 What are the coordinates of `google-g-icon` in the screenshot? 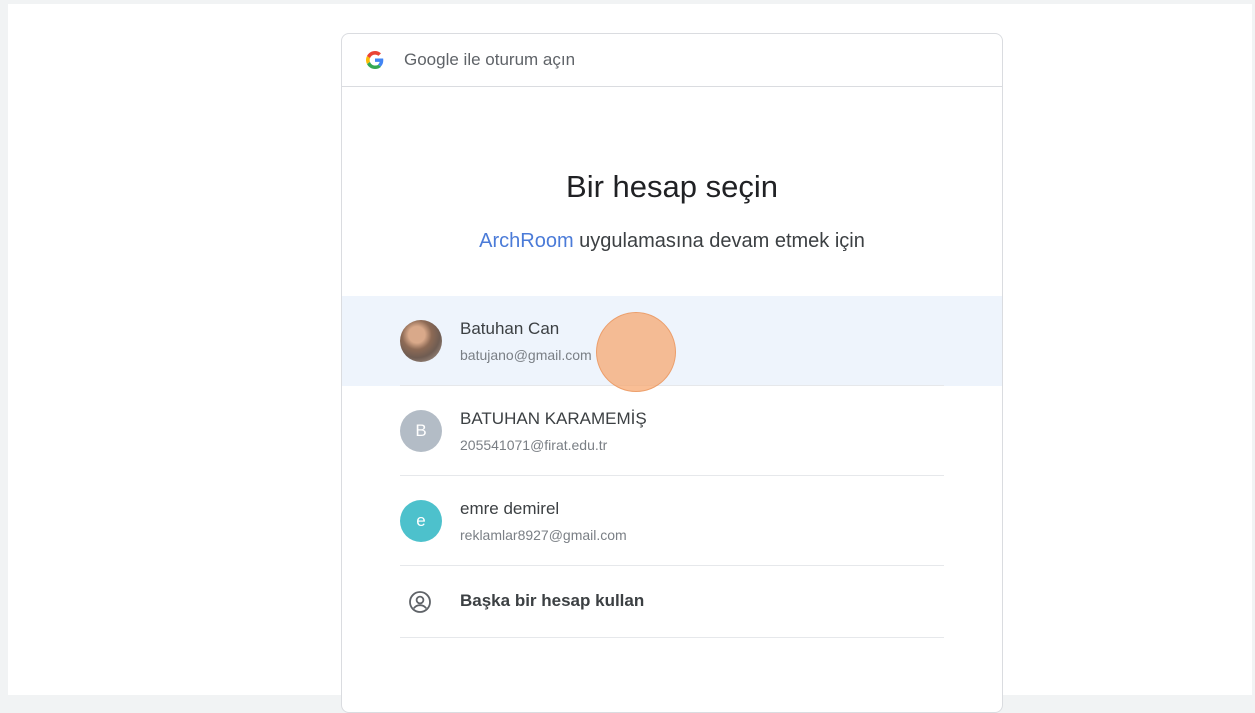 It's located at (375, 60).